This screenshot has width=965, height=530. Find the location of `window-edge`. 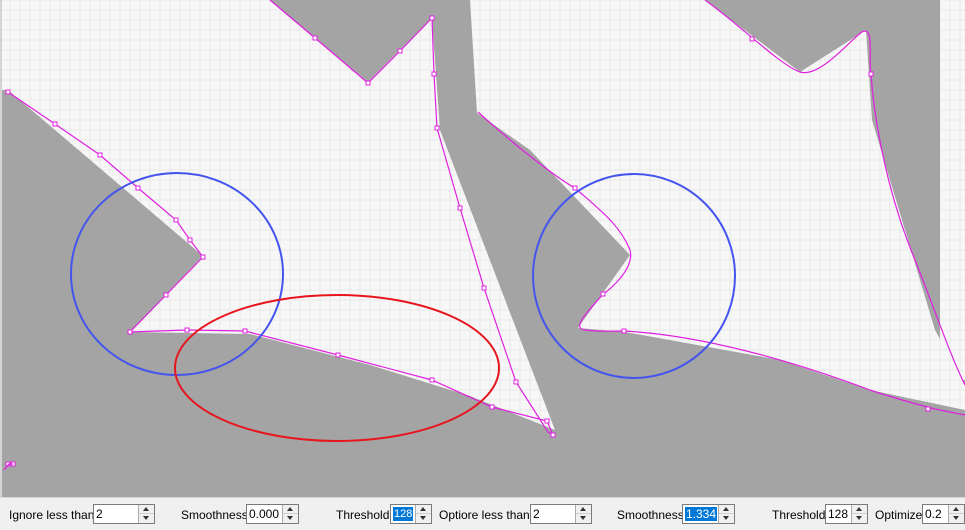

window-edge is located at coordinates (1, 248).